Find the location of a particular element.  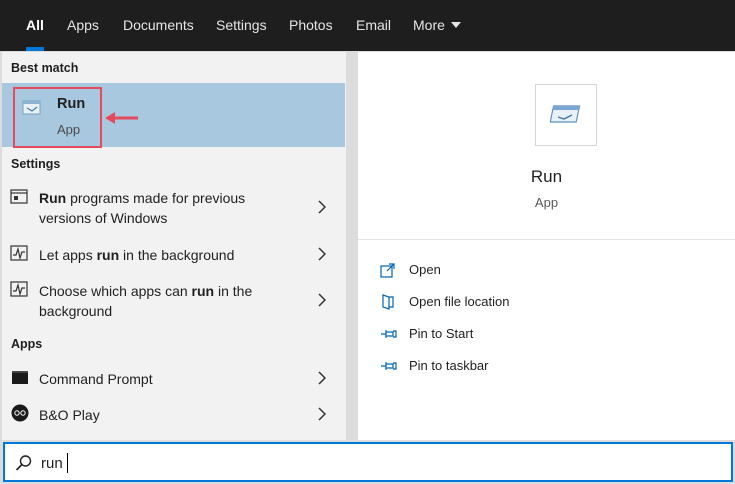

preview-divider is located at coordinates (546, 239).